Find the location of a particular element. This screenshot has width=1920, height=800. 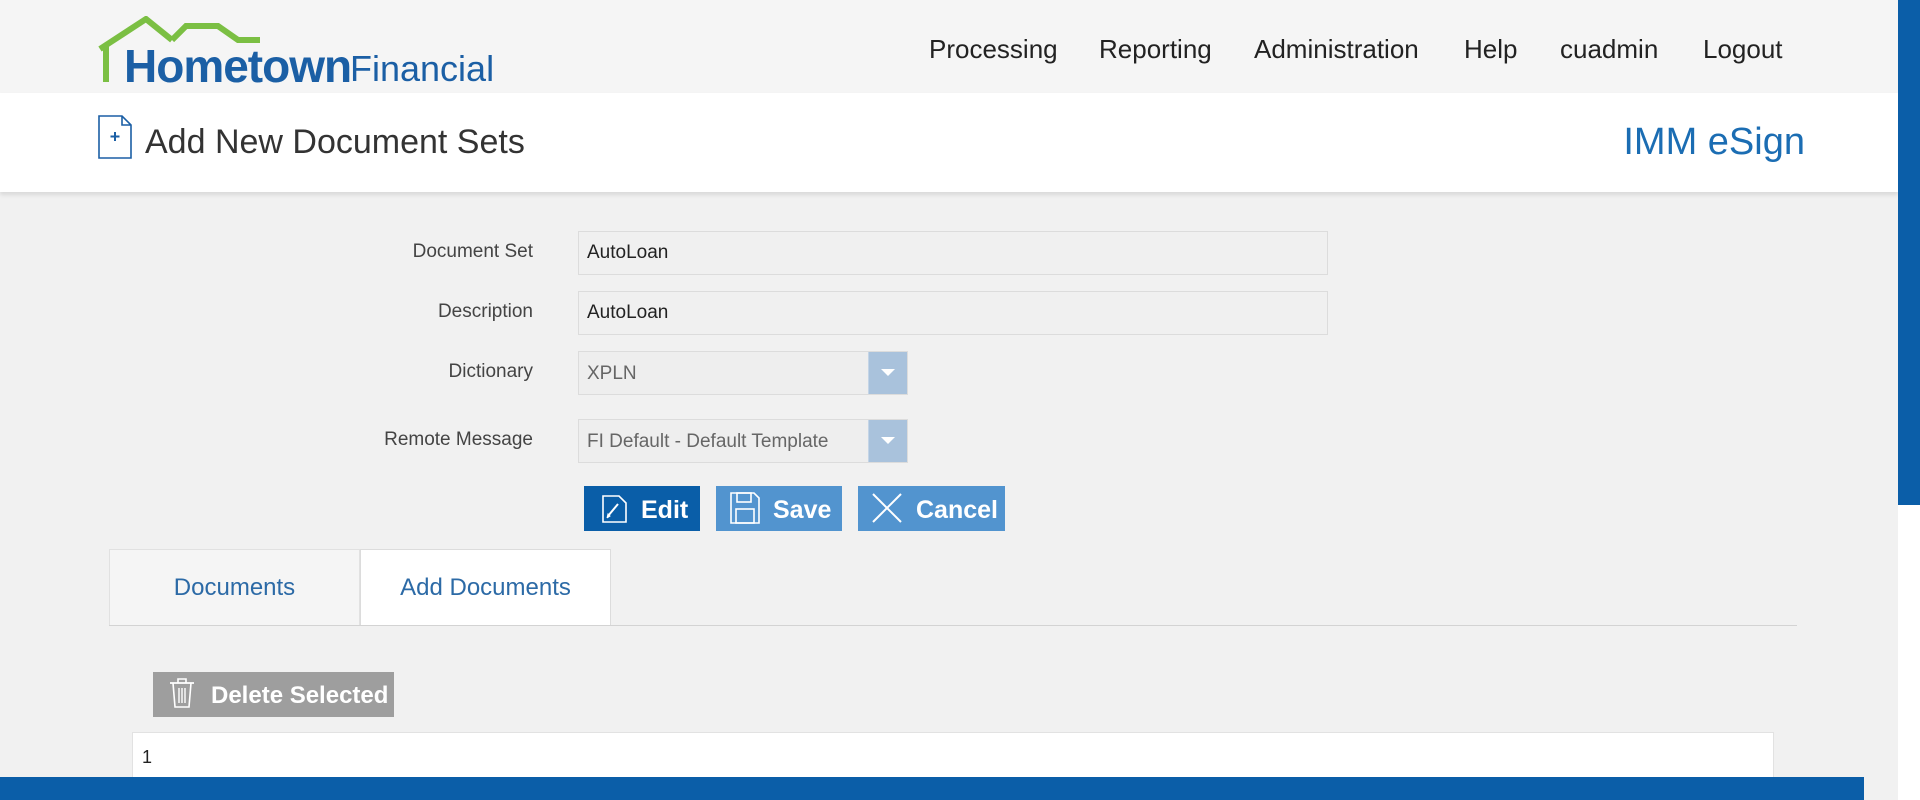

page-title: Add New Document Sets is located at coordinates (335, 142).